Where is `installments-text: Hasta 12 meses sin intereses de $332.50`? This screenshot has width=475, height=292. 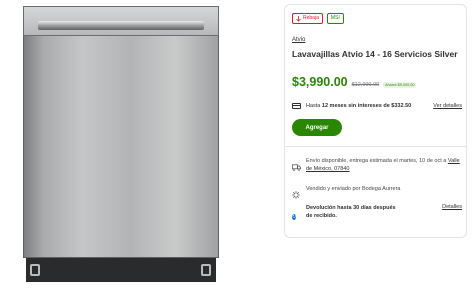 installments-text: Hasta 12 meses sin intereses de $332.50 is located at coordinates (358, 106).